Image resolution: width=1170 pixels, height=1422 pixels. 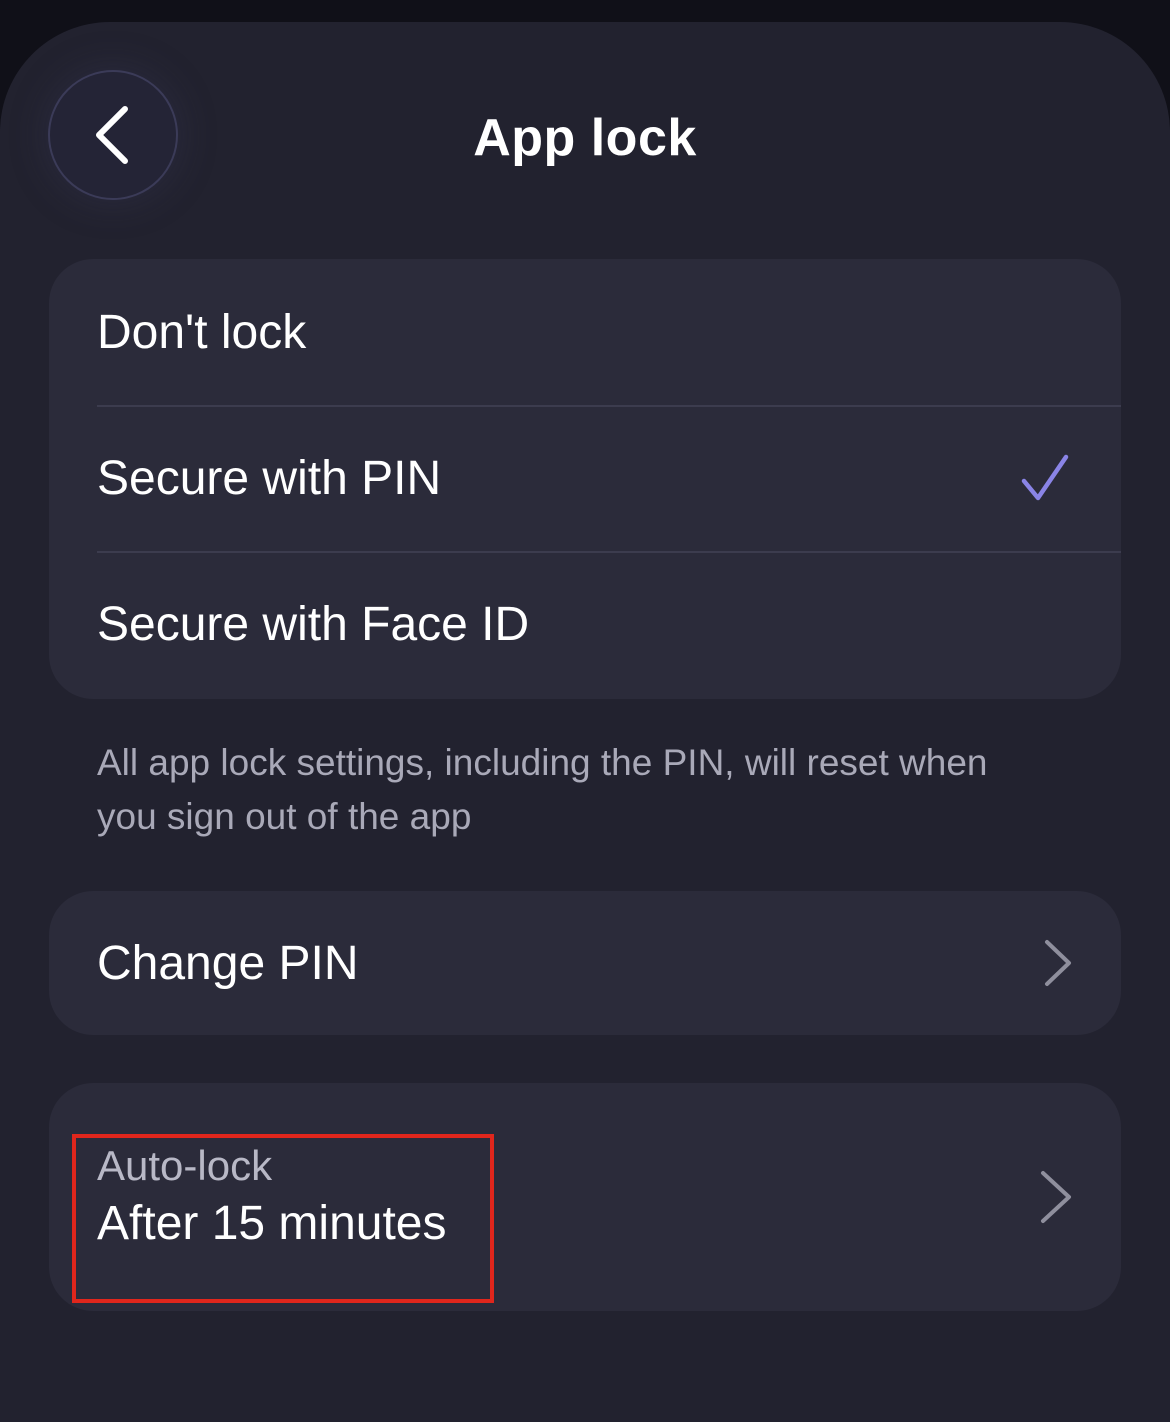 What do you see at coordinates (269, 478) in the screenshot?
I see `option-label: Secure with PIN` at bounding box center [269, 478].